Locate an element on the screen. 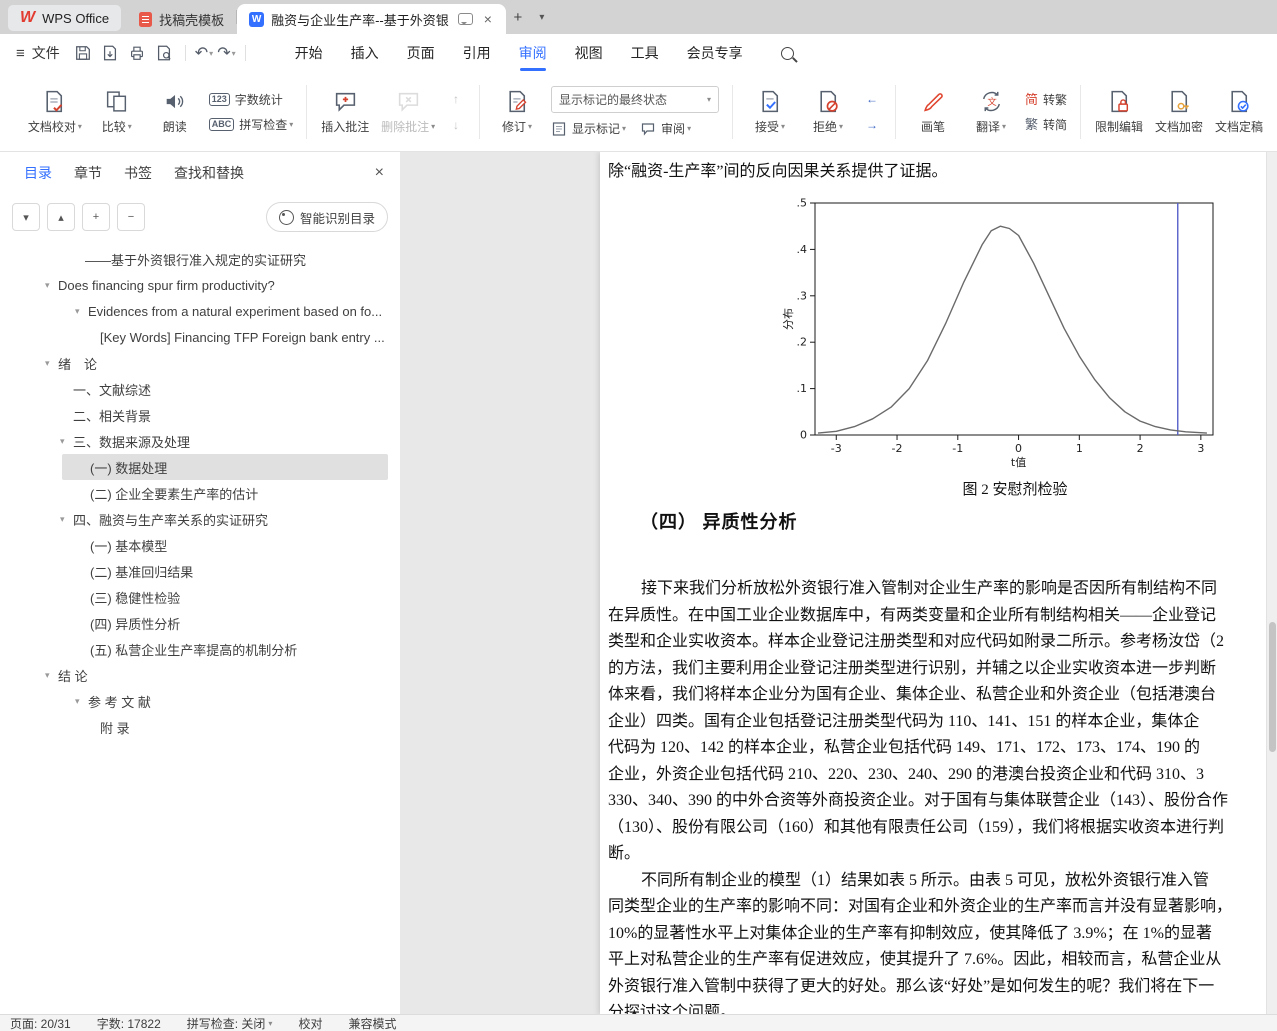  tab-tools: 工具 is located at coordinates (645, 53).